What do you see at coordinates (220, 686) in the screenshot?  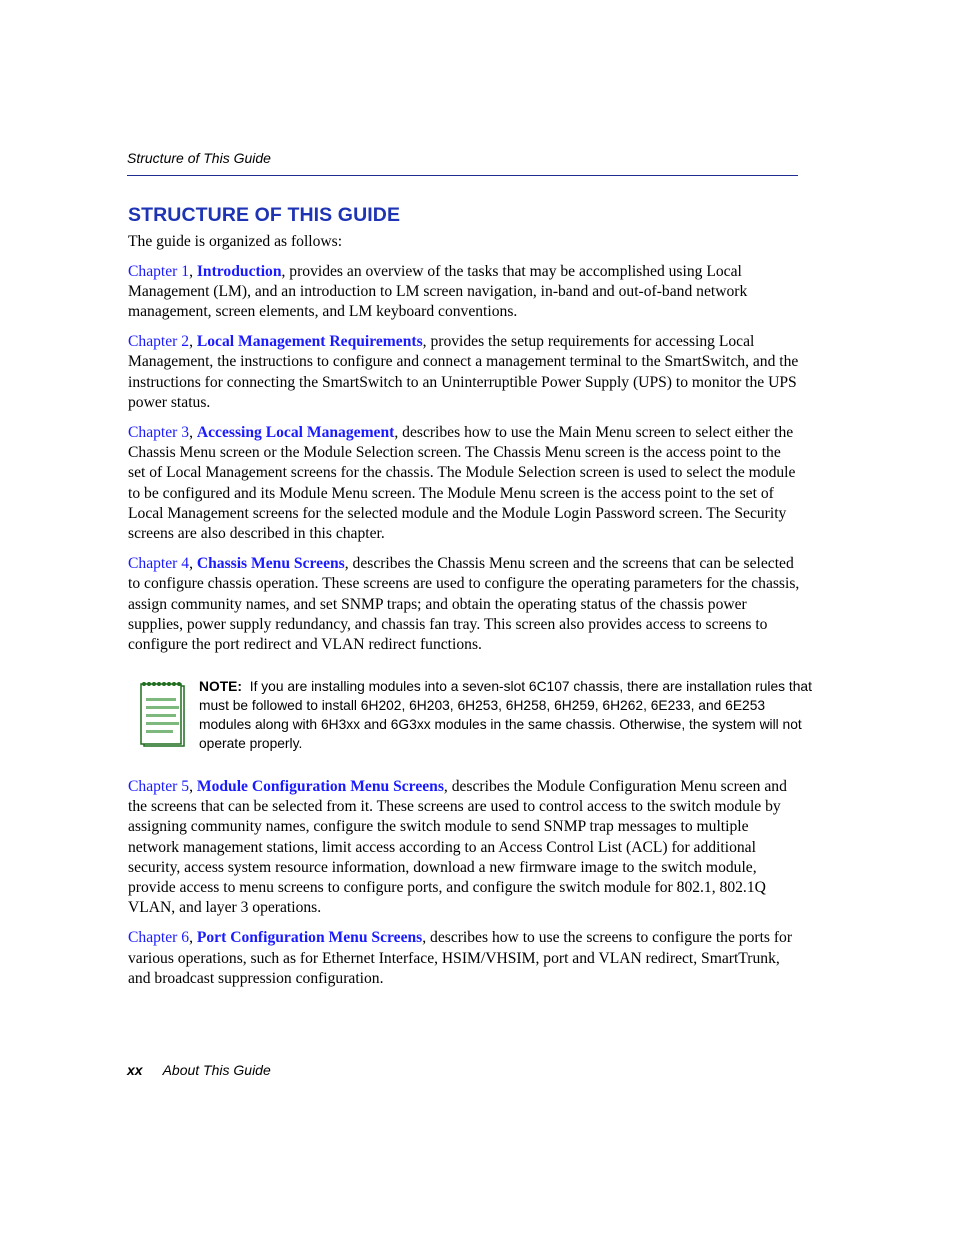 I see `note-label: NOTE:` at bounding box center [220, 686].